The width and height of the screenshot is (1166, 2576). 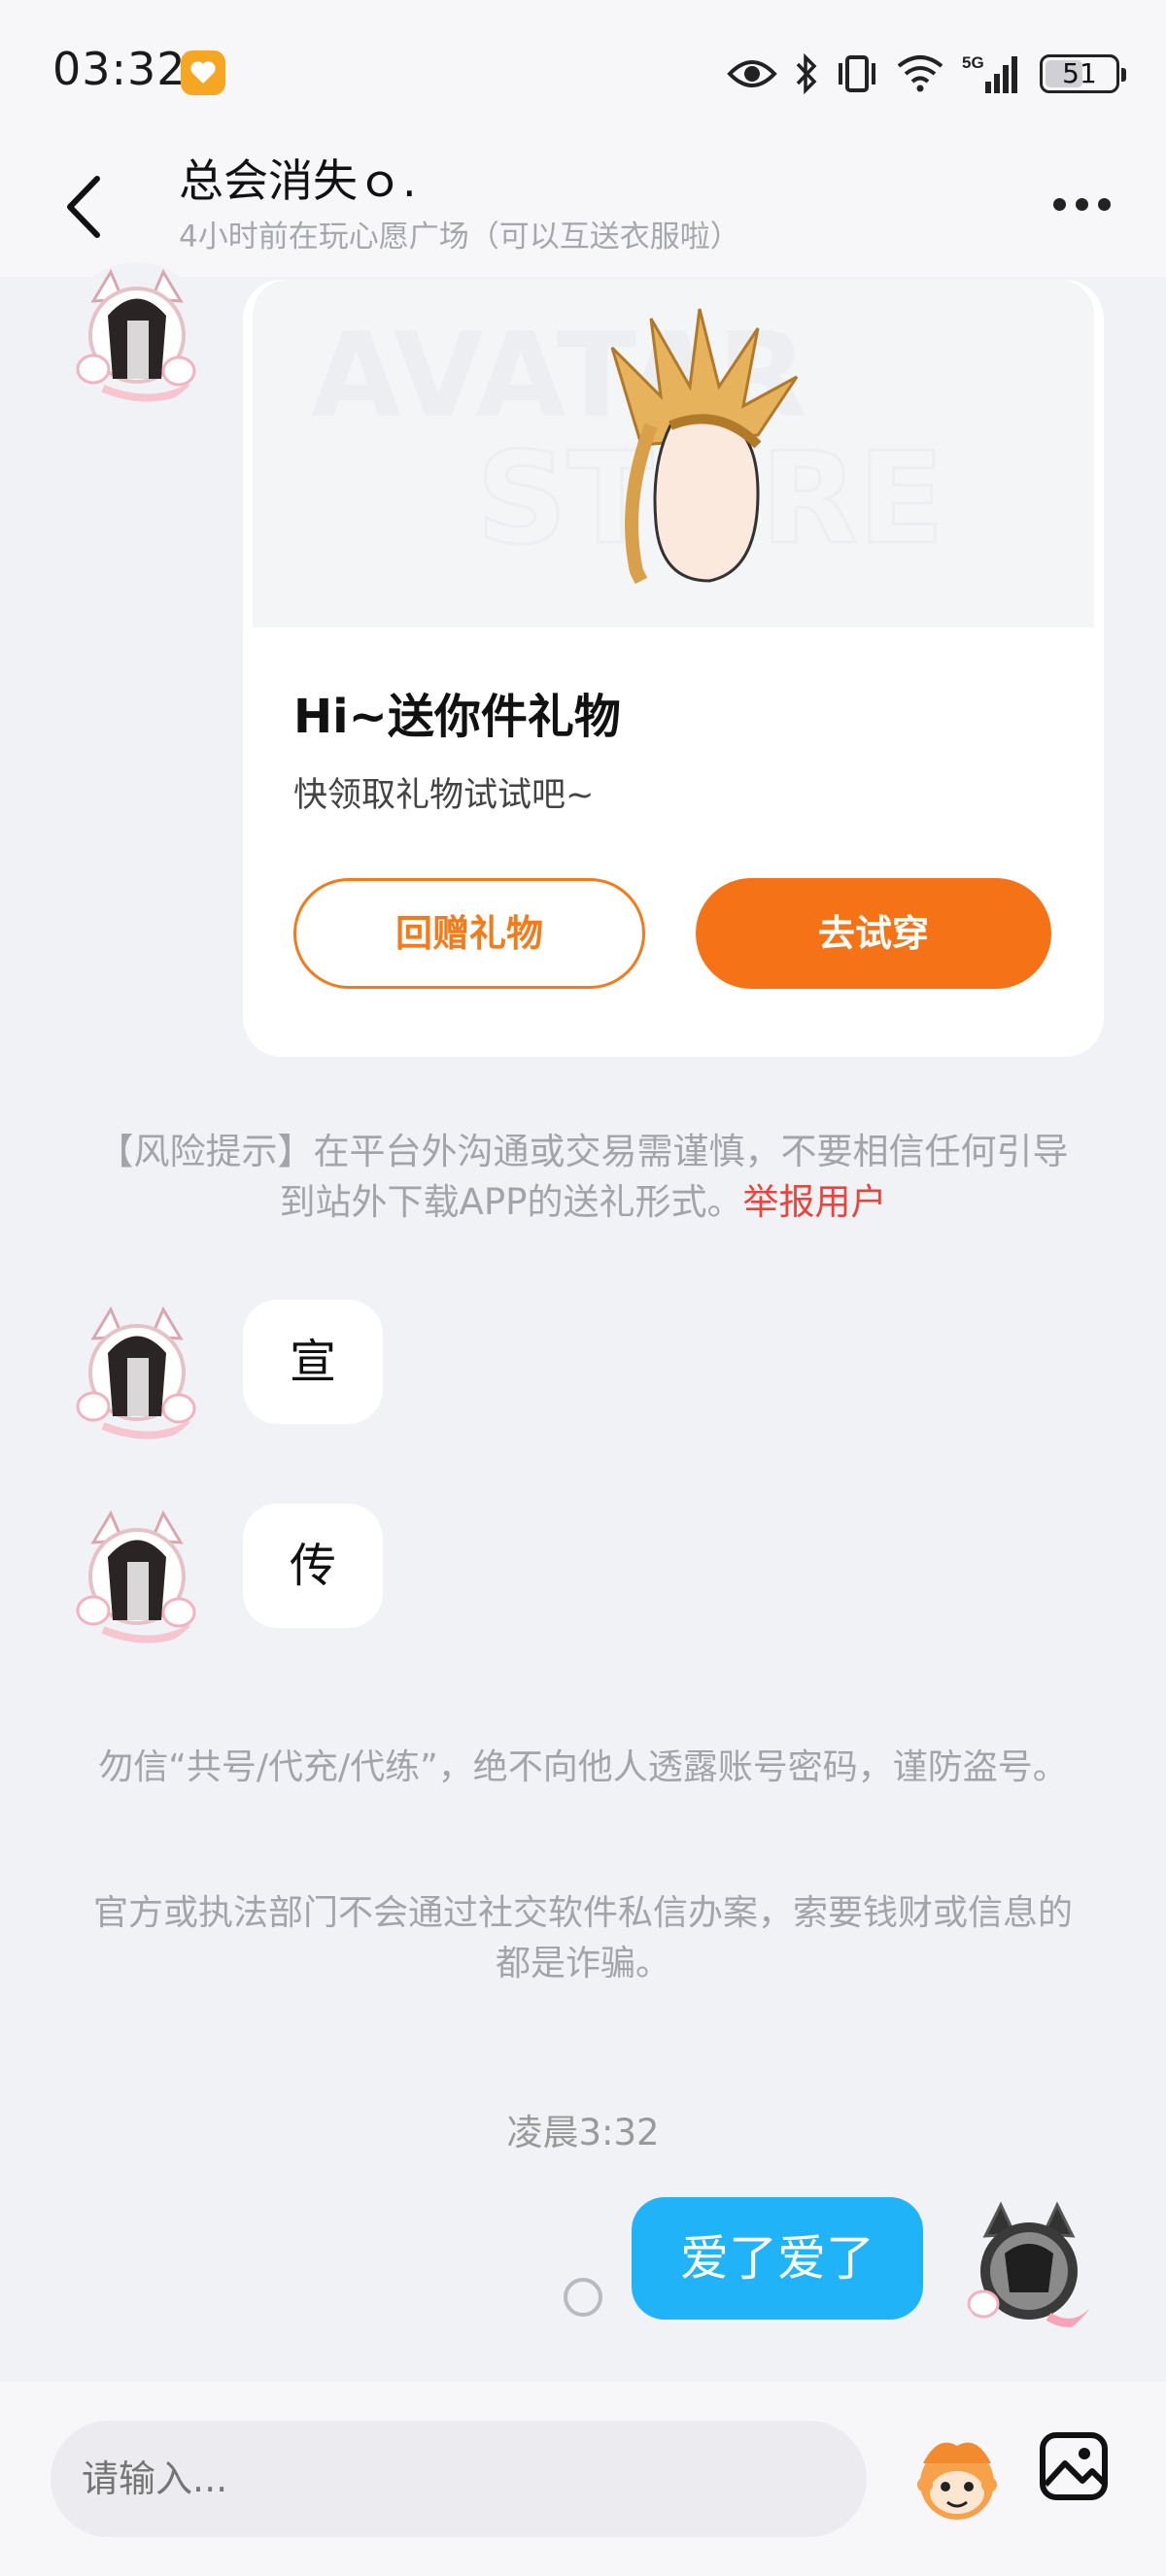 What do you see at coordinates (119, 69) in the screenshot?
I see `status-time: 03:32` at bounding box center [119, 69].